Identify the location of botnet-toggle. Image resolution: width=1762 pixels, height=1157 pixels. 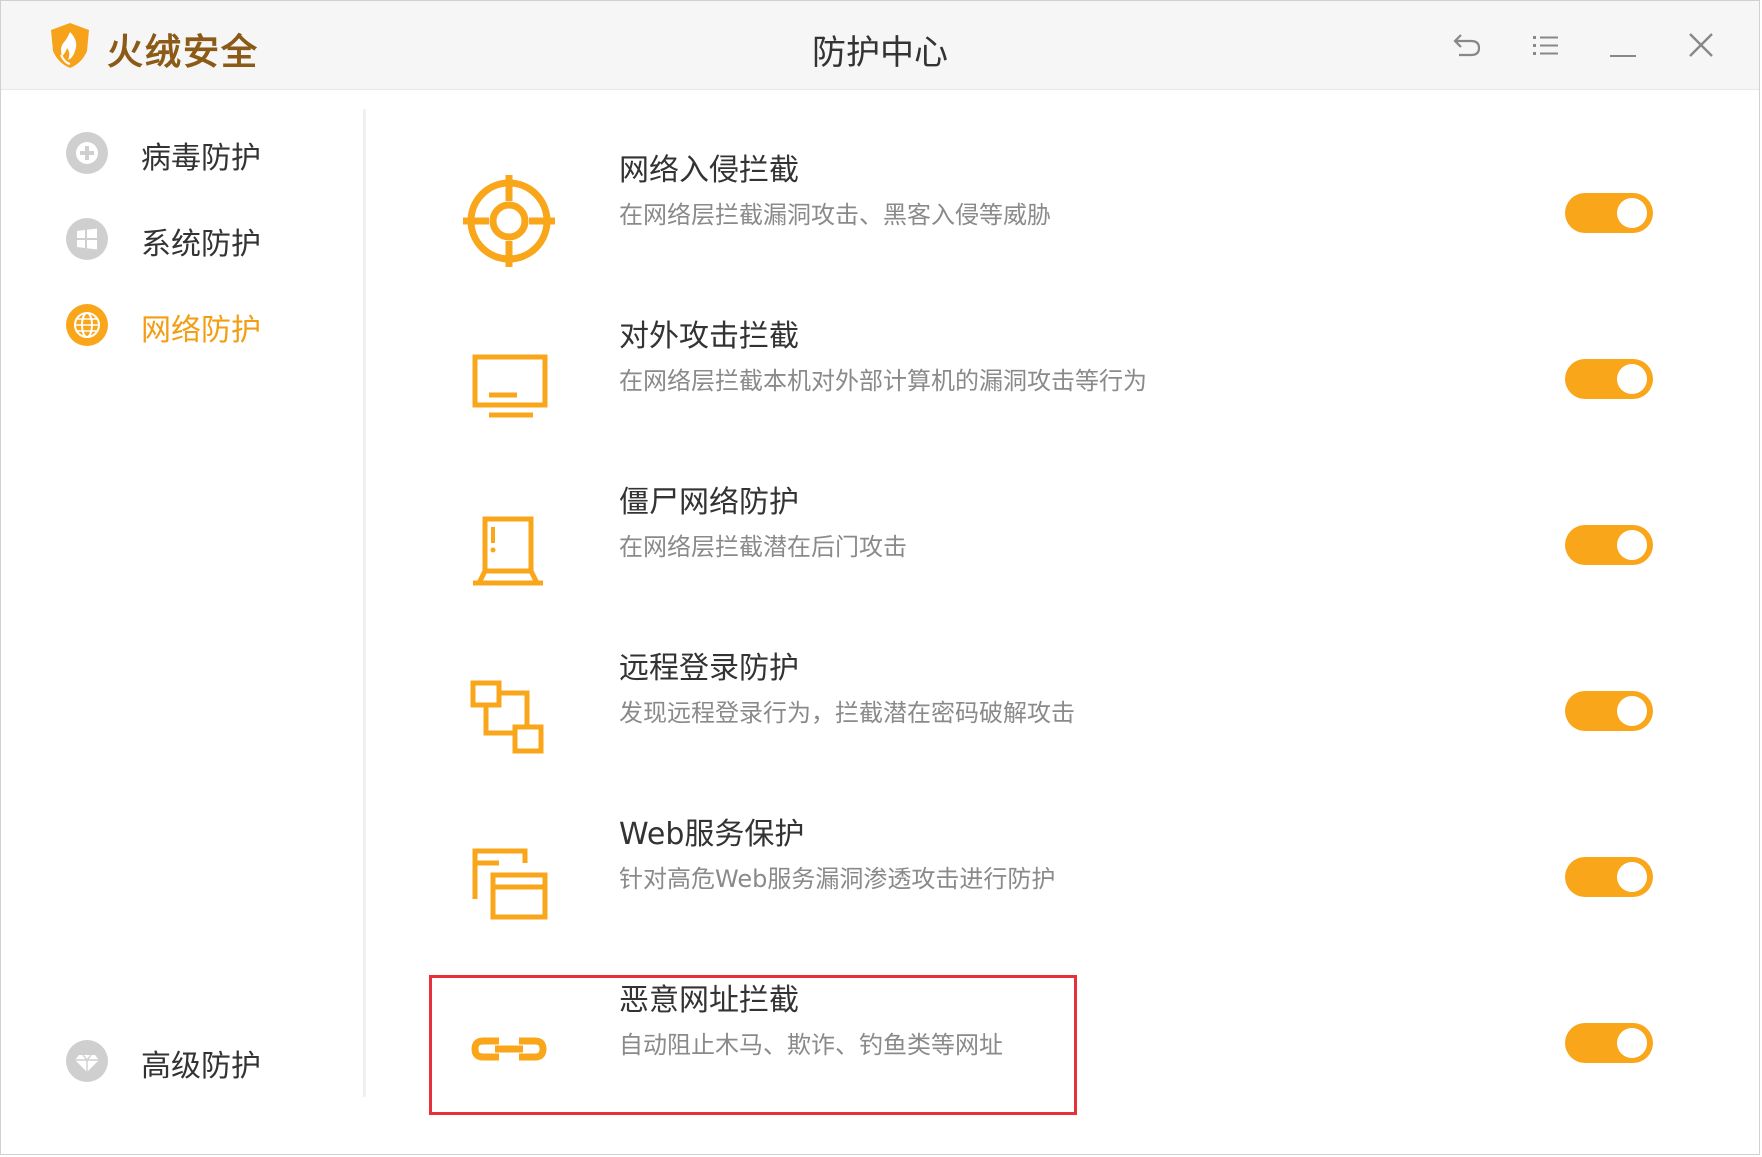
(1609, 545).